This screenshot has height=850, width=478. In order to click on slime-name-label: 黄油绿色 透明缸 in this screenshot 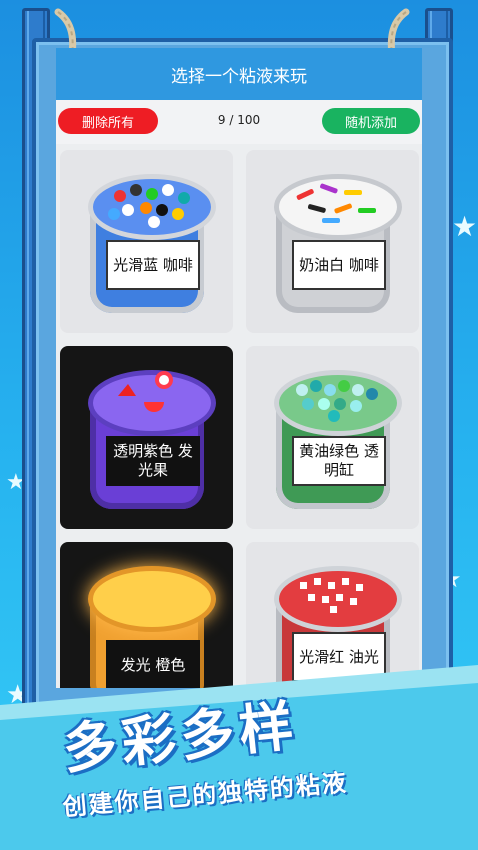, I will do `click(339, 461)`.